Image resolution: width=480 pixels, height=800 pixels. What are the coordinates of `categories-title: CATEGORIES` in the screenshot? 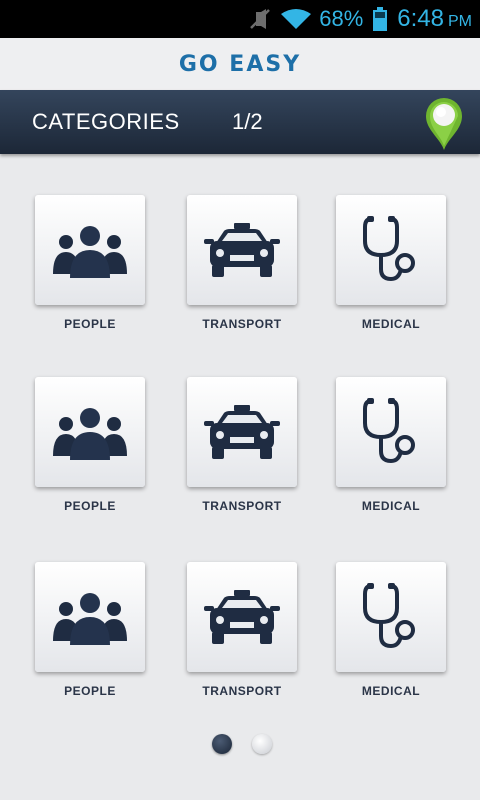 It's located at (106, 121).